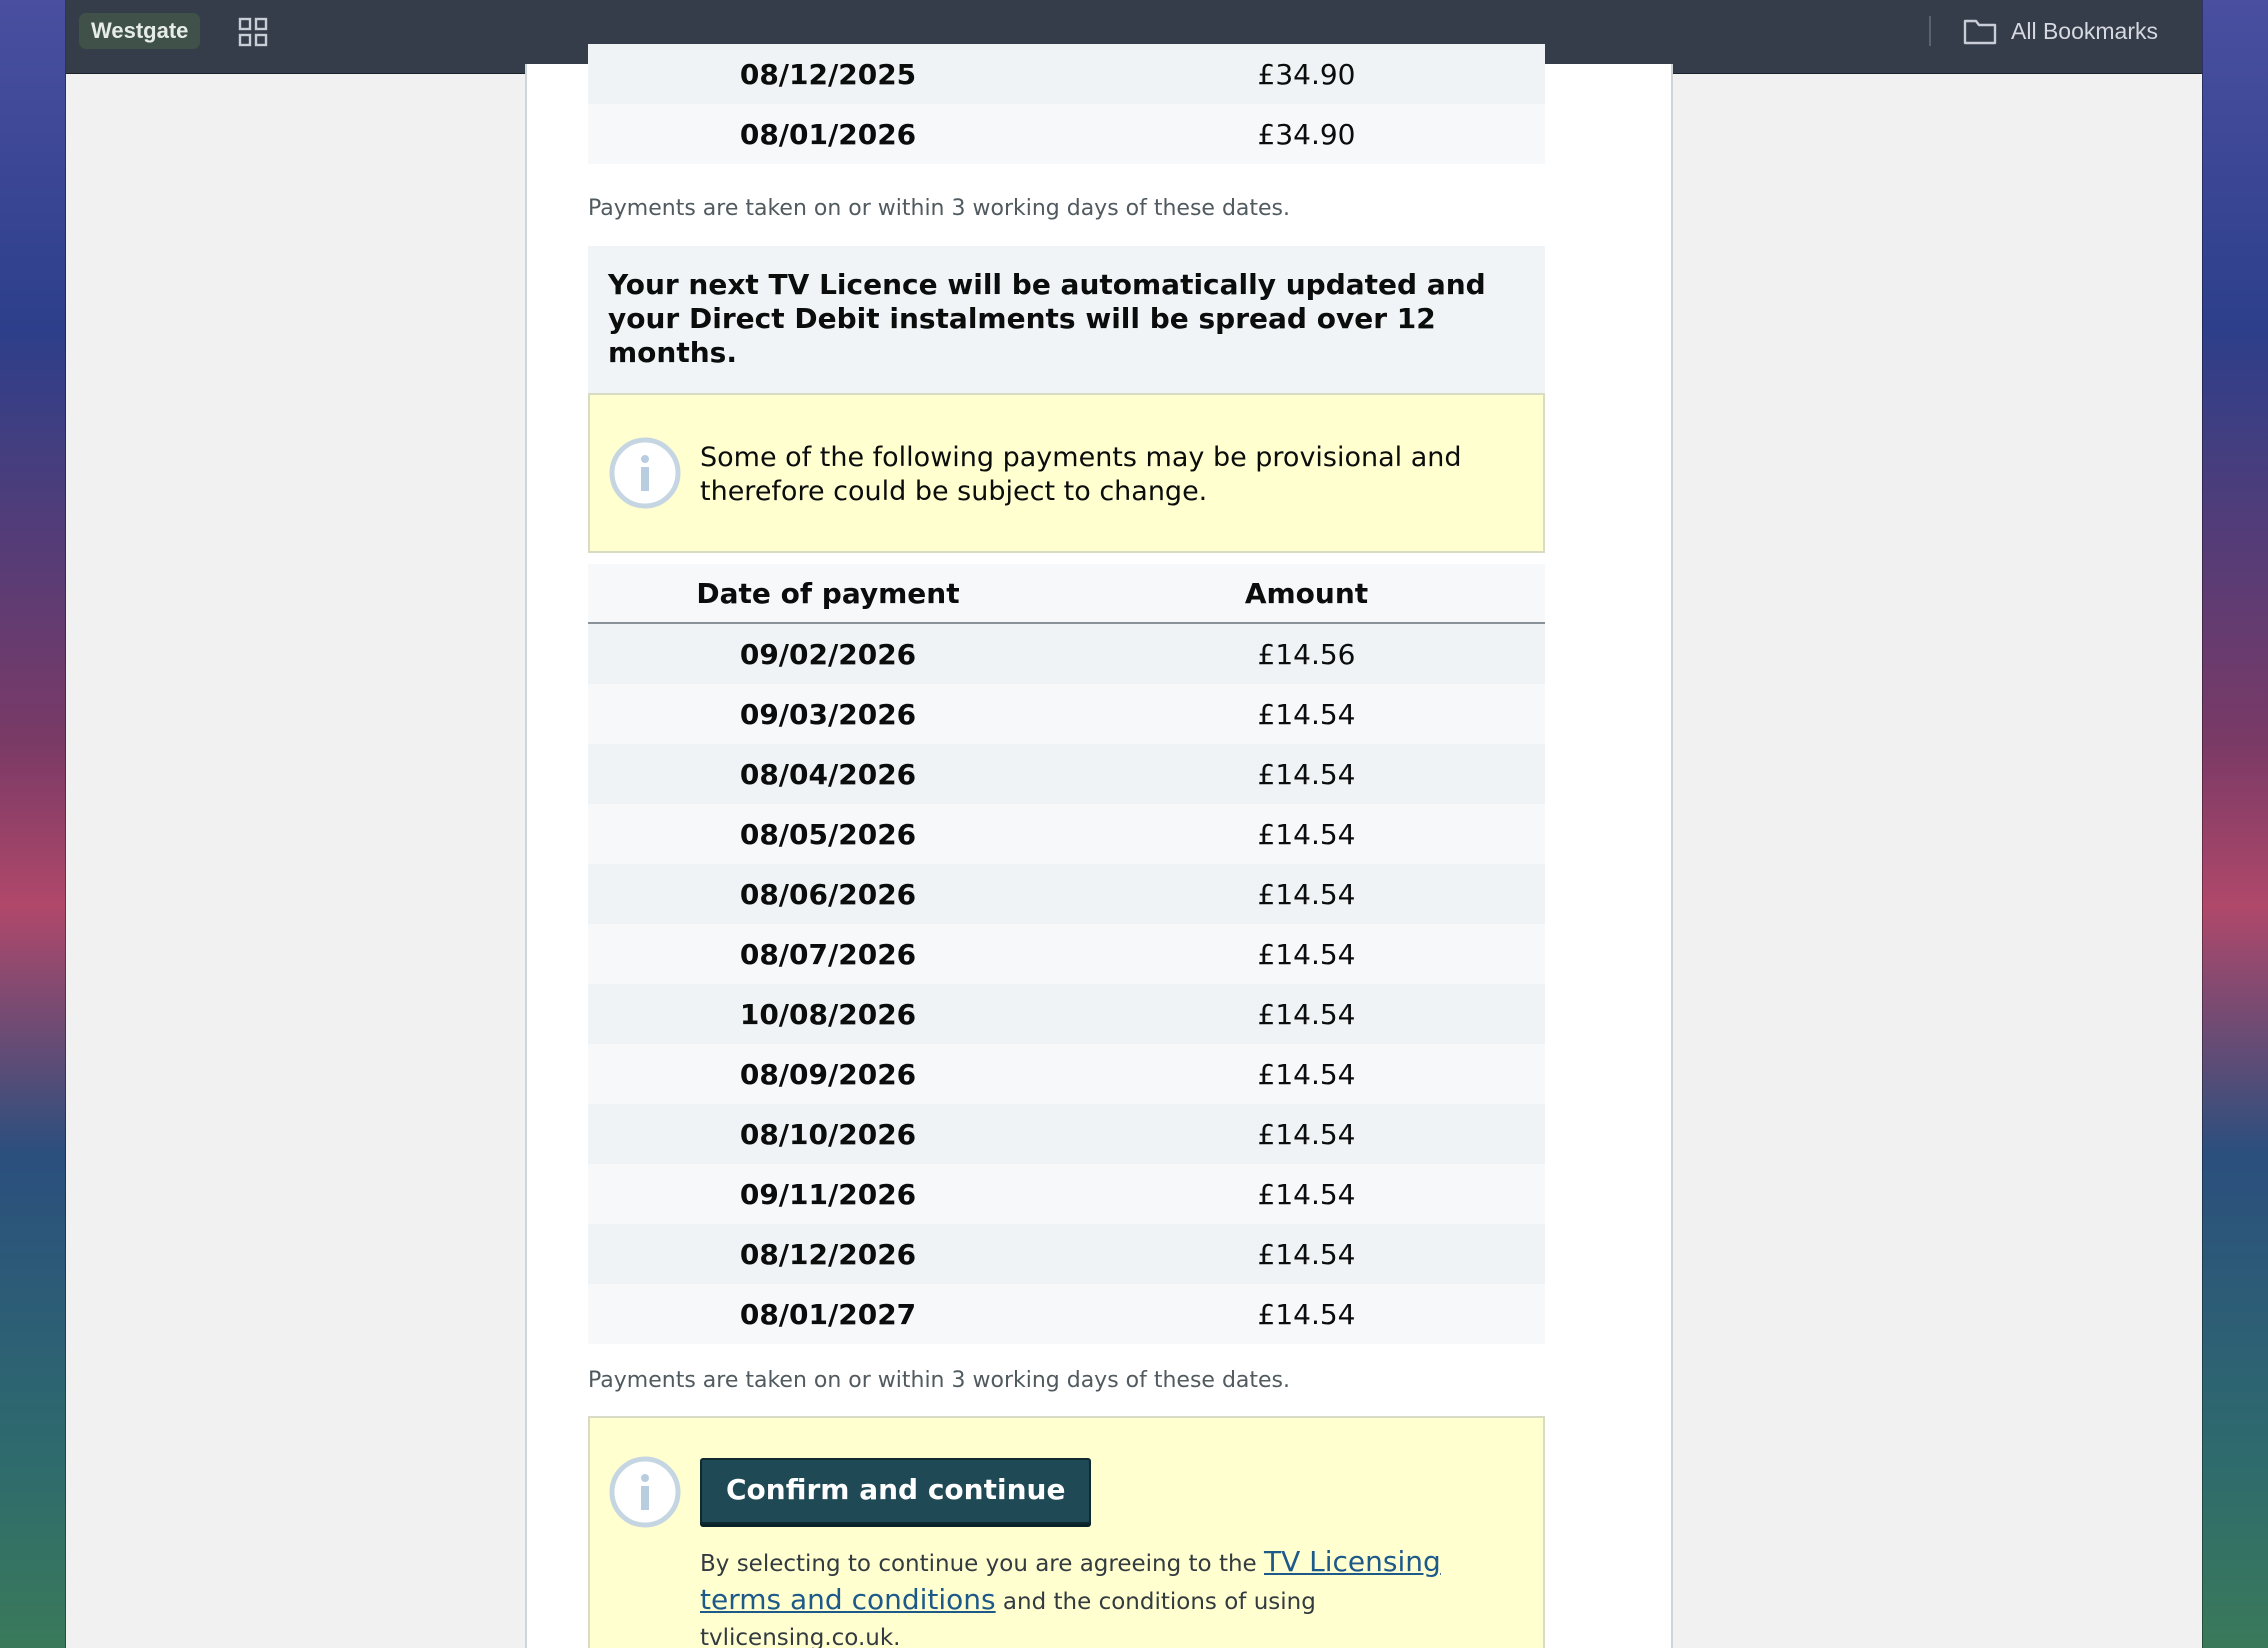 The image size is (2268, 1648). I want to click on table-row: 08/01/2026 £34.90, so click(1066, 134).